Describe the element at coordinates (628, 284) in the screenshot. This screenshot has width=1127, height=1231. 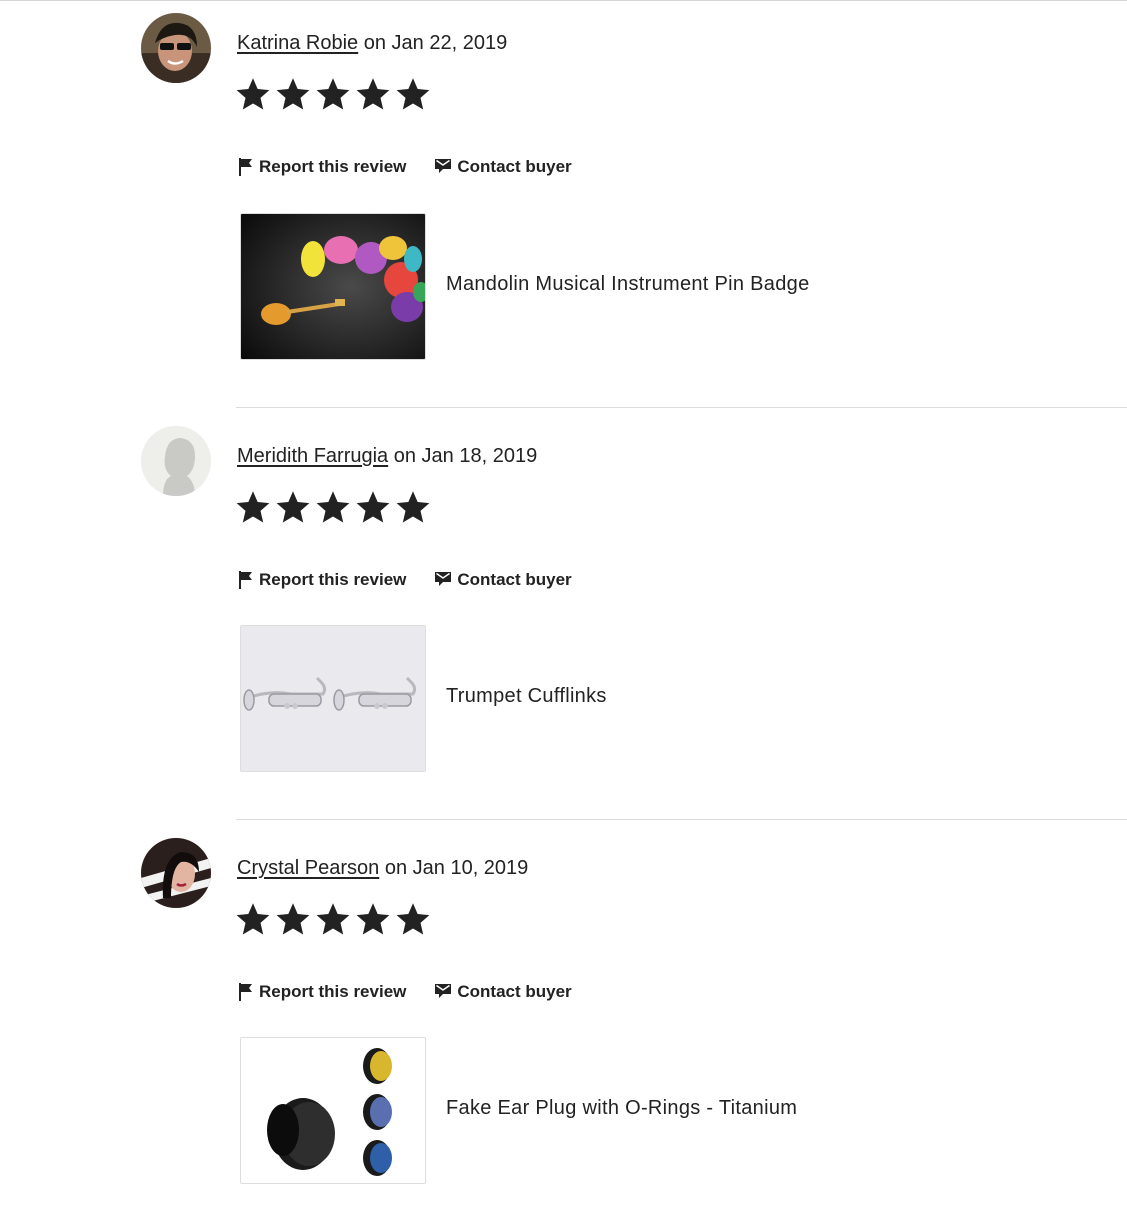
I see `listing-title-link: Mandolin Musical Instrument Pin Badge` at that location.